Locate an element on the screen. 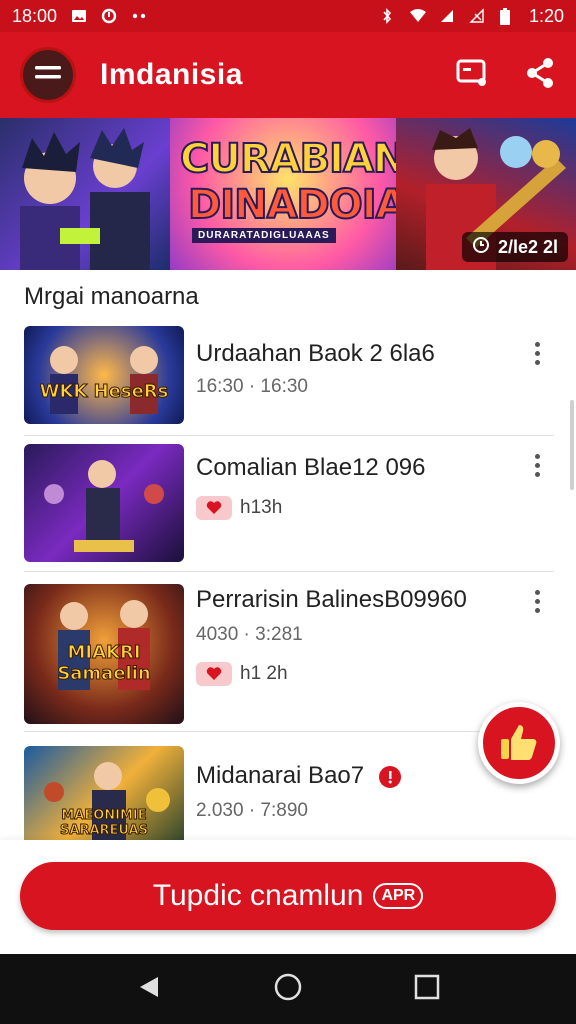 The height and width of the screenshot is (1024, 576). status-bar: 18:00 1:20 is located at coordinates (288, 16).